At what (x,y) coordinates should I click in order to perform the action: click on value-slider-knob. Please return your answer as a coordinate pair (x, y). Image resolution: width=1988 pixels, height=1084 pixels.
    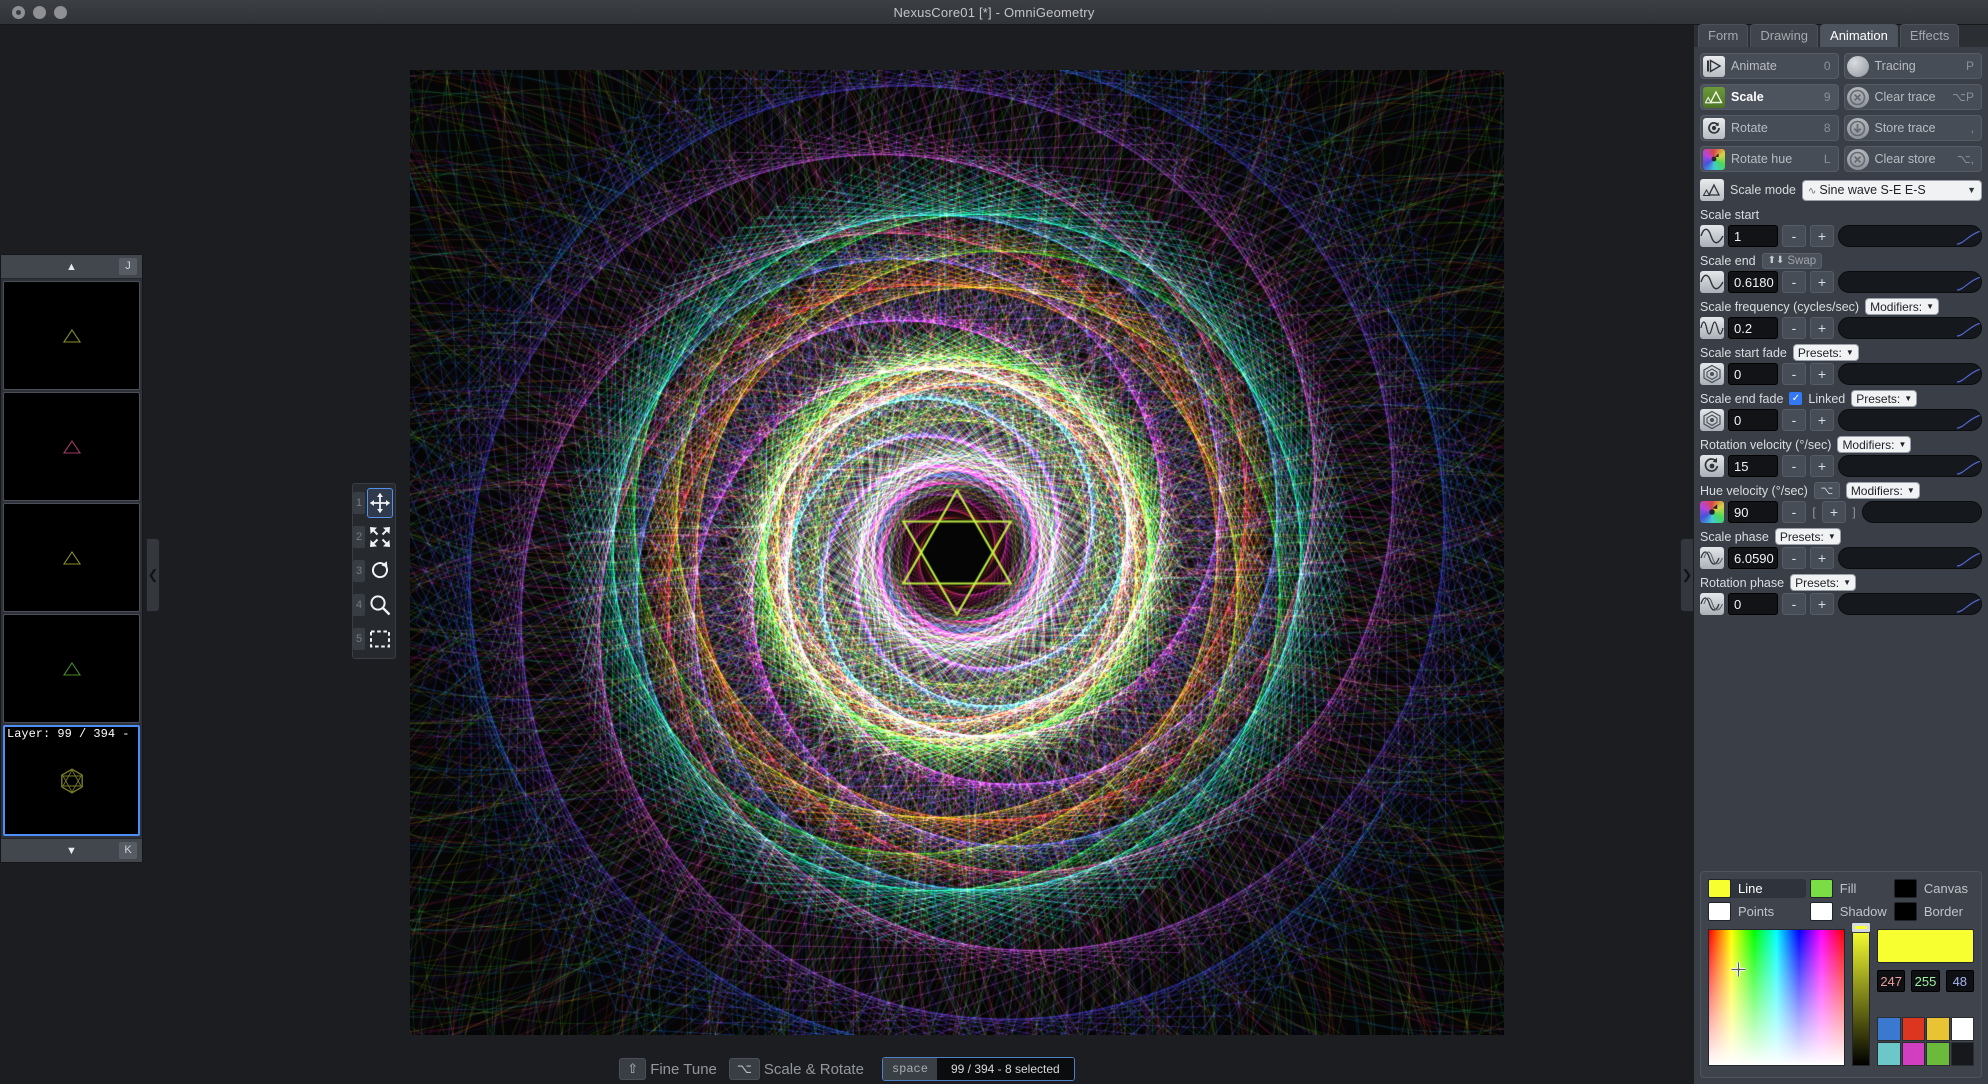
    Looking at the image, I should click on (1861, 927).